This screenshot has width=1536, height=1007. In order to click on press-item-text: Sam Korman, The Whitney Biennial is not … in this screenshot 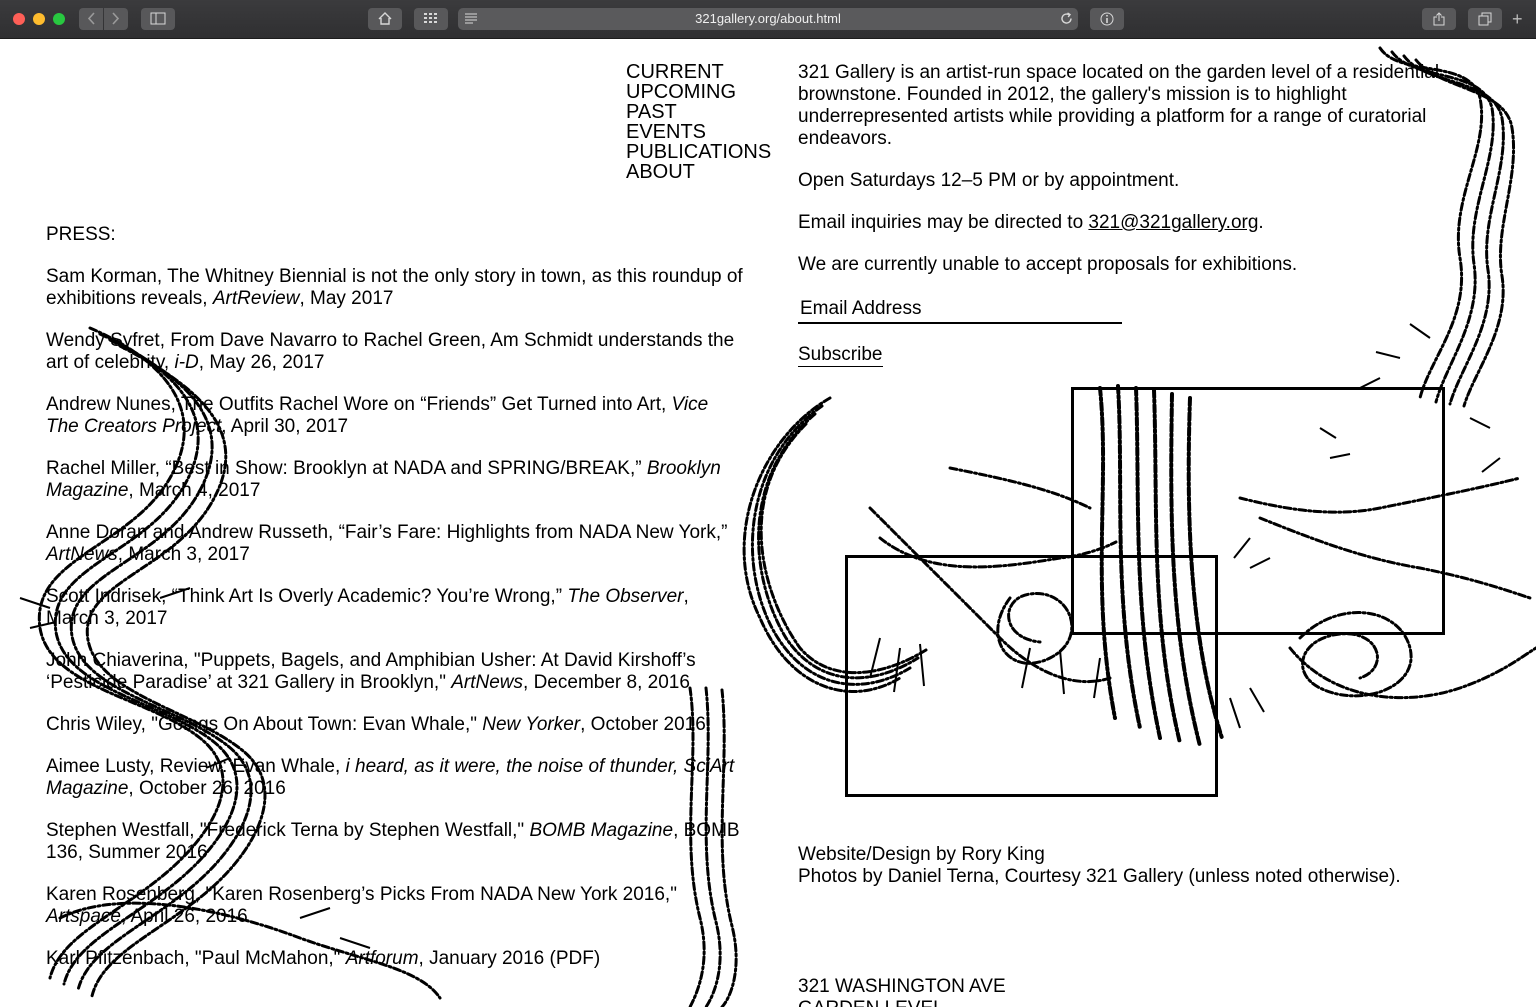, I will do `click(394, 287)`.